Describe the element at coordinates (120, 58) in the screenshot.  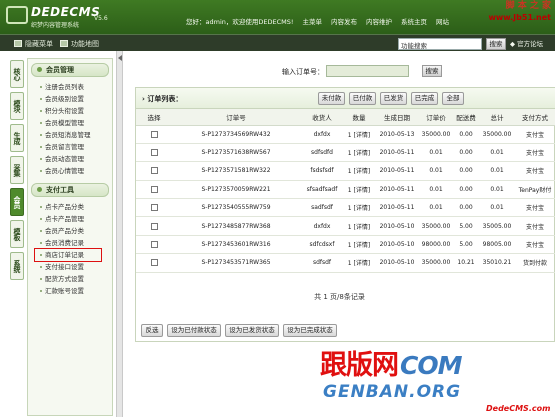
I see `collapse-arrow-icon` at that location.